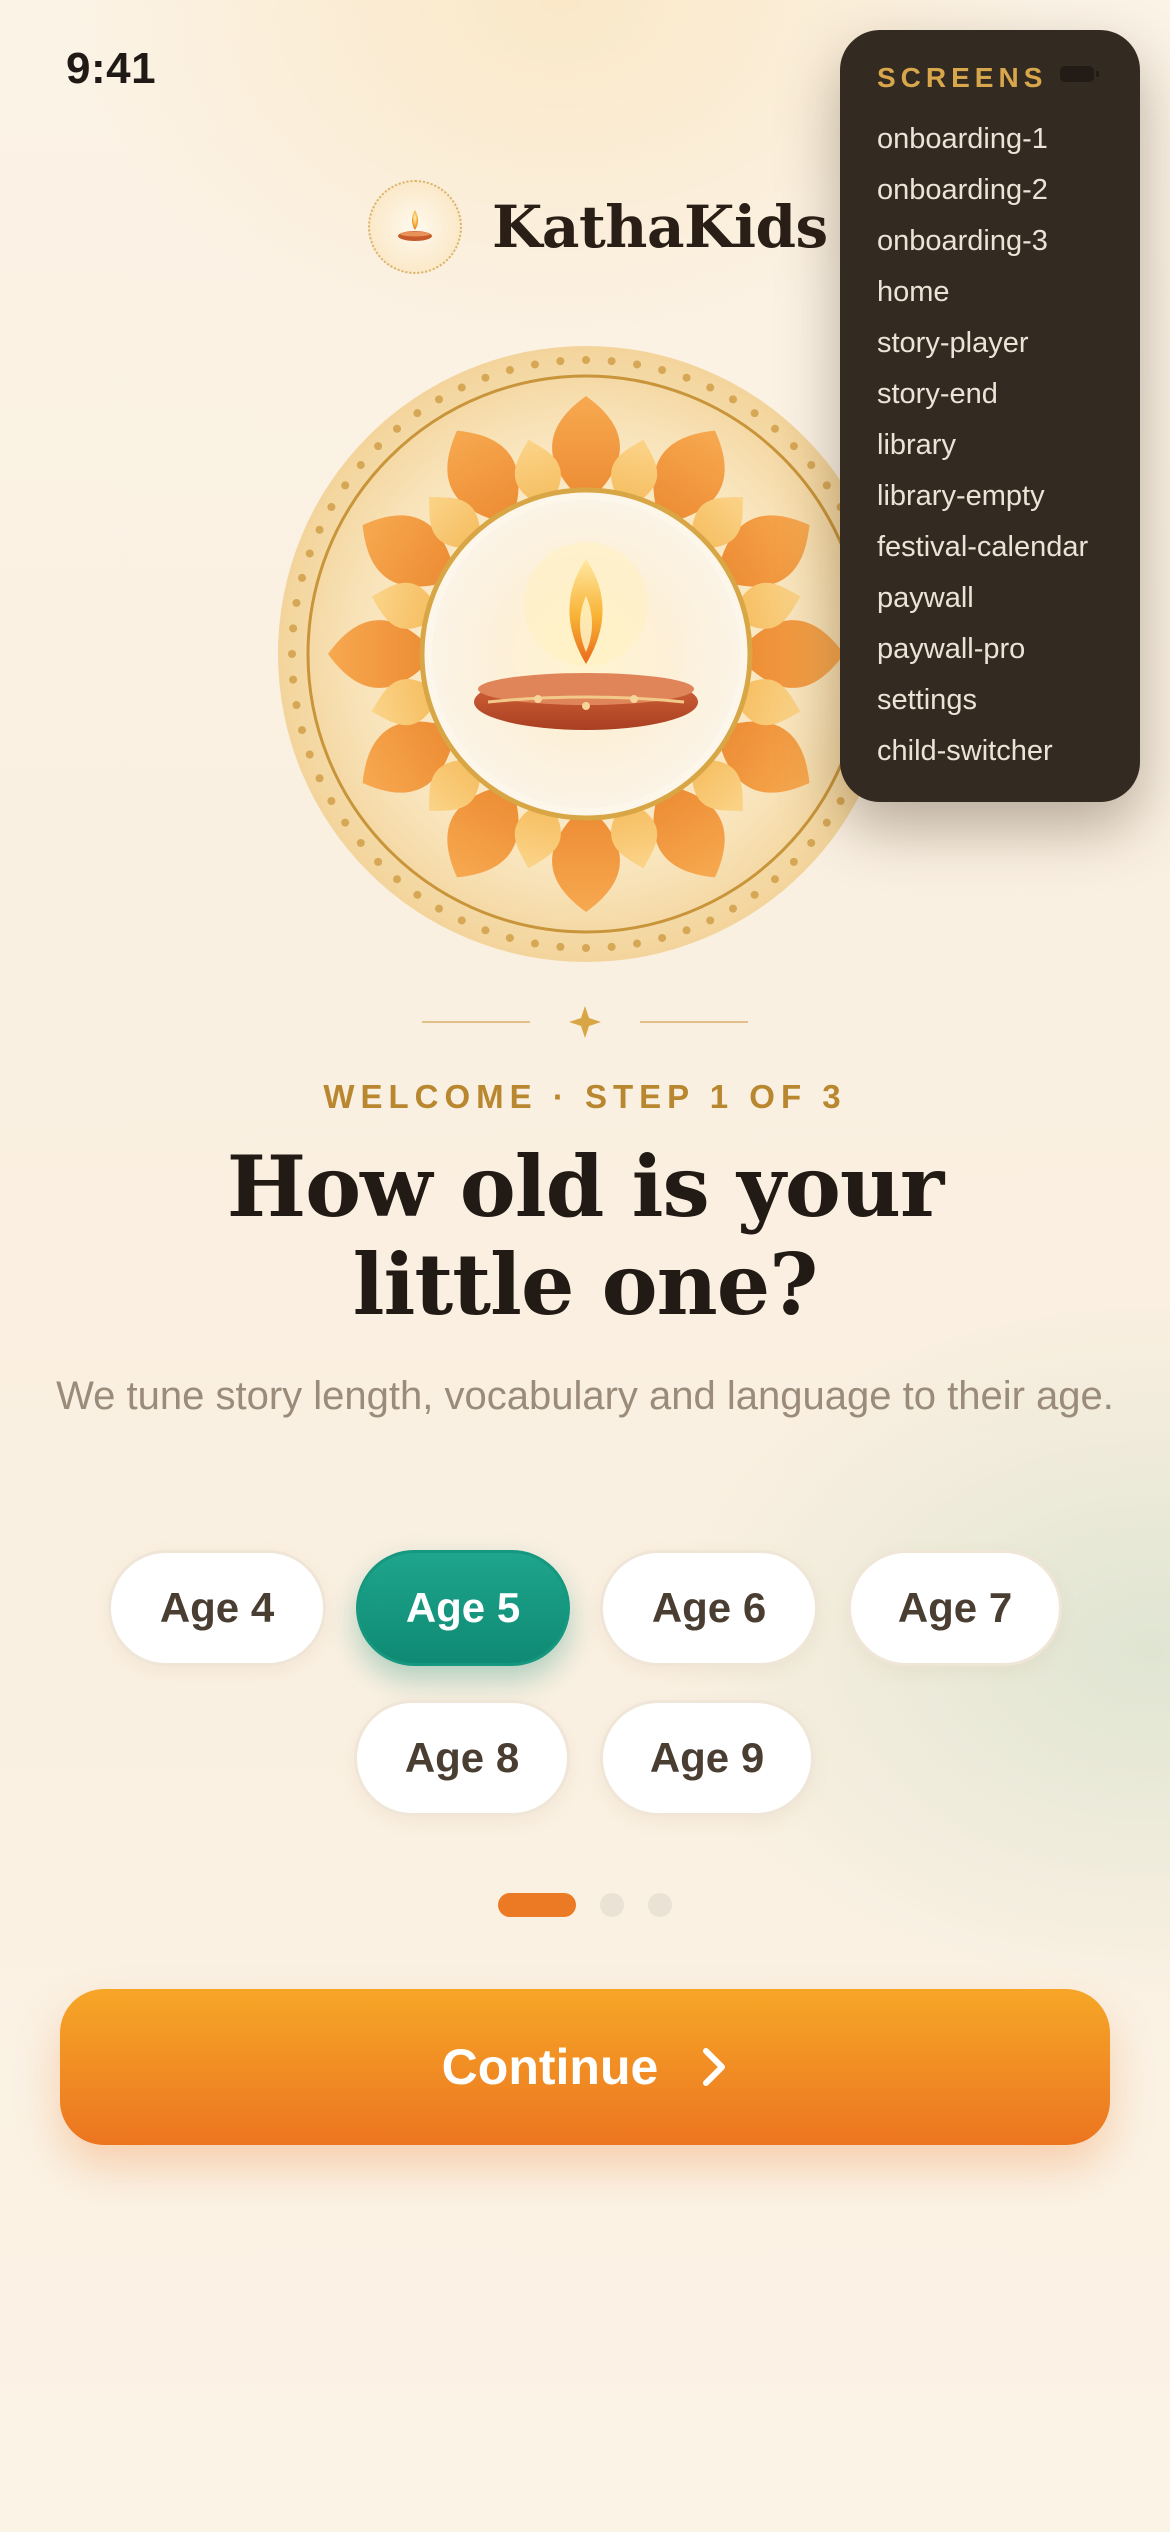 This screenshot has height=2532, width=1170. Describe the element at coordinates (550, 2067) in the screenshot. I see `continue-label: Continue` at that location.